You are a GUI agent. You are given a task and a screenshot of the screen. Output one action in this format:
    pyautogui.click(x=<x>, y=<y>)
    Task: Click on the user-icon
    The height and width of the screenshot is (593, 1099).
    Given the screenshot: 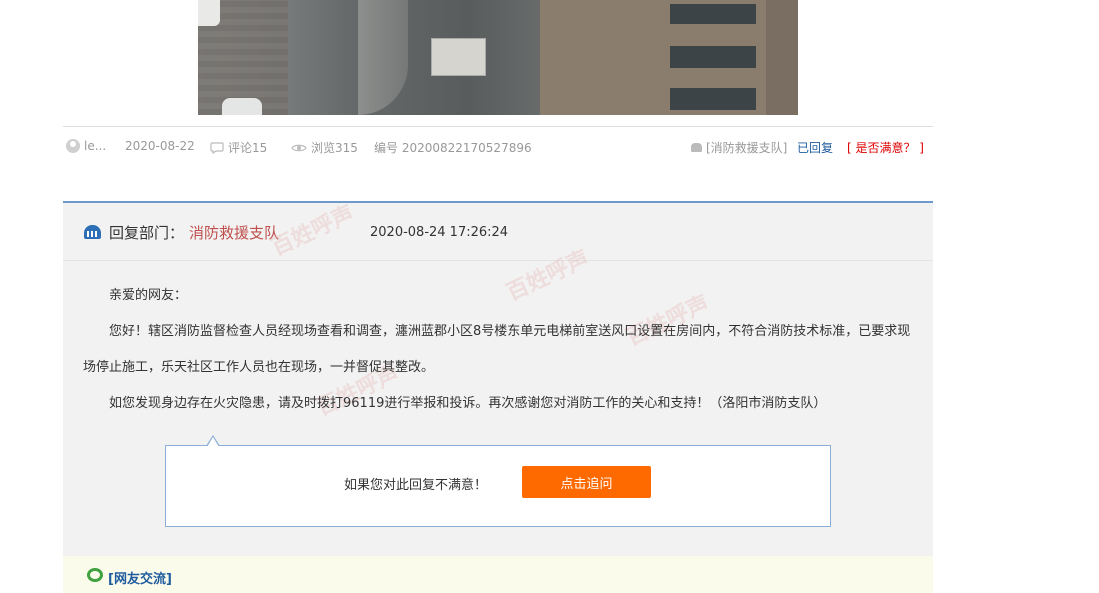 What is the action you would take?
    pyautogui.click(x=73, y=146)
    